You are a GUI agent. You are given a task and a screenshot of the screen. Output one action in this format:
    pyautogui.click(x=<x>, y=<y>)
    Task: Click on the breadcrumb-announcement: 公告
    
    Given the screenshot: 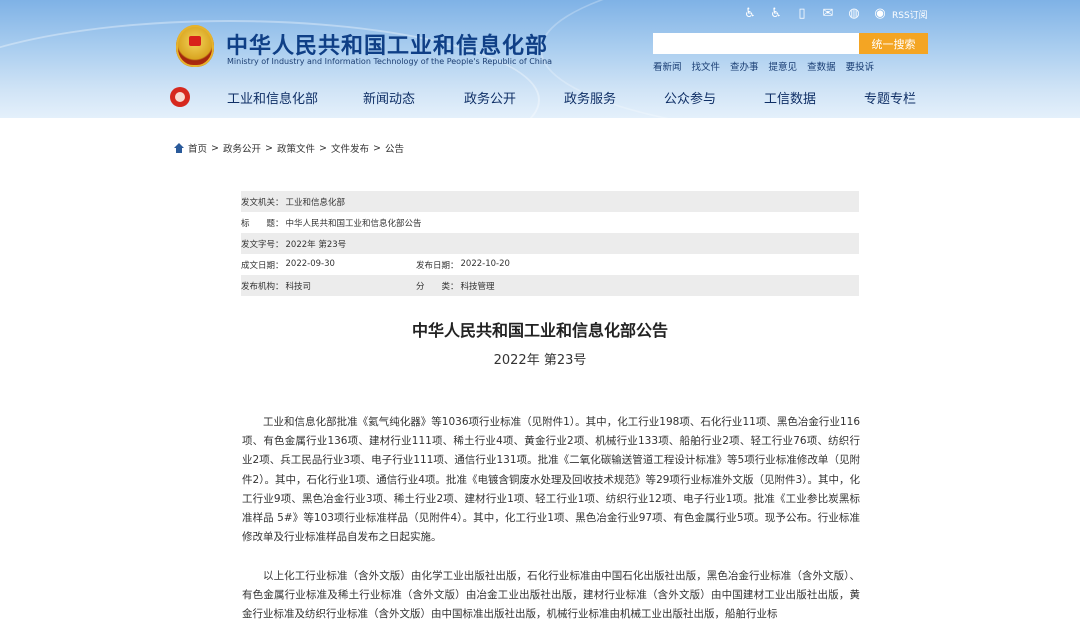 What is the action you would take?
    pyautogui.click(x=394, y=148)
    